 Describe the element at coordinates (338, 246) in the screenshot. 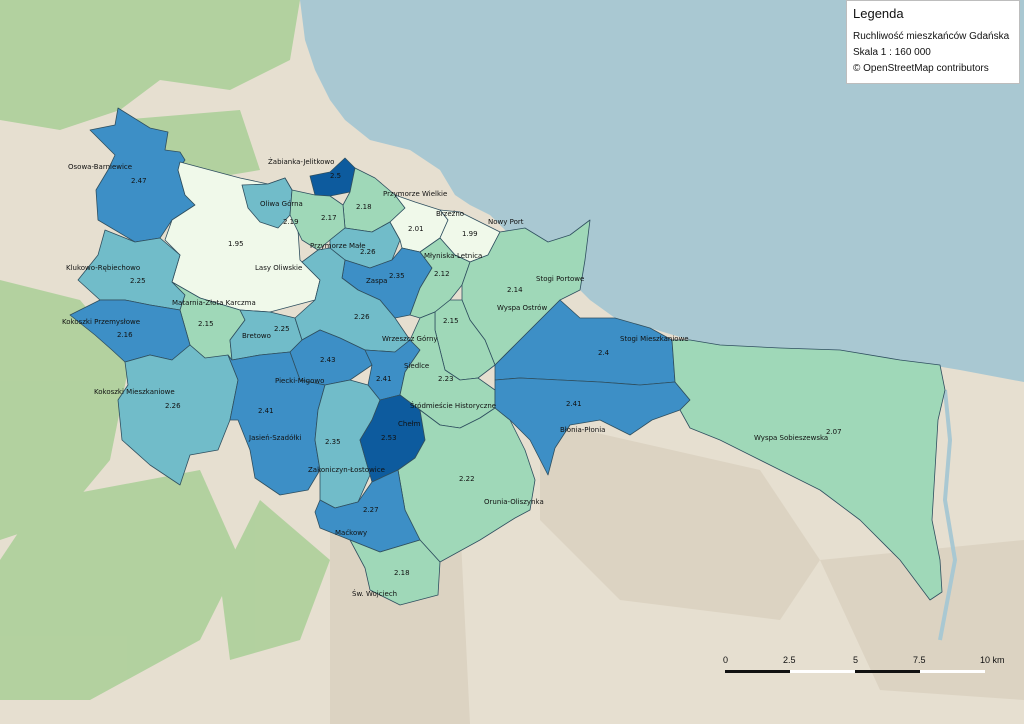

I see `district-name-label: Przymorze Małe` at that location.